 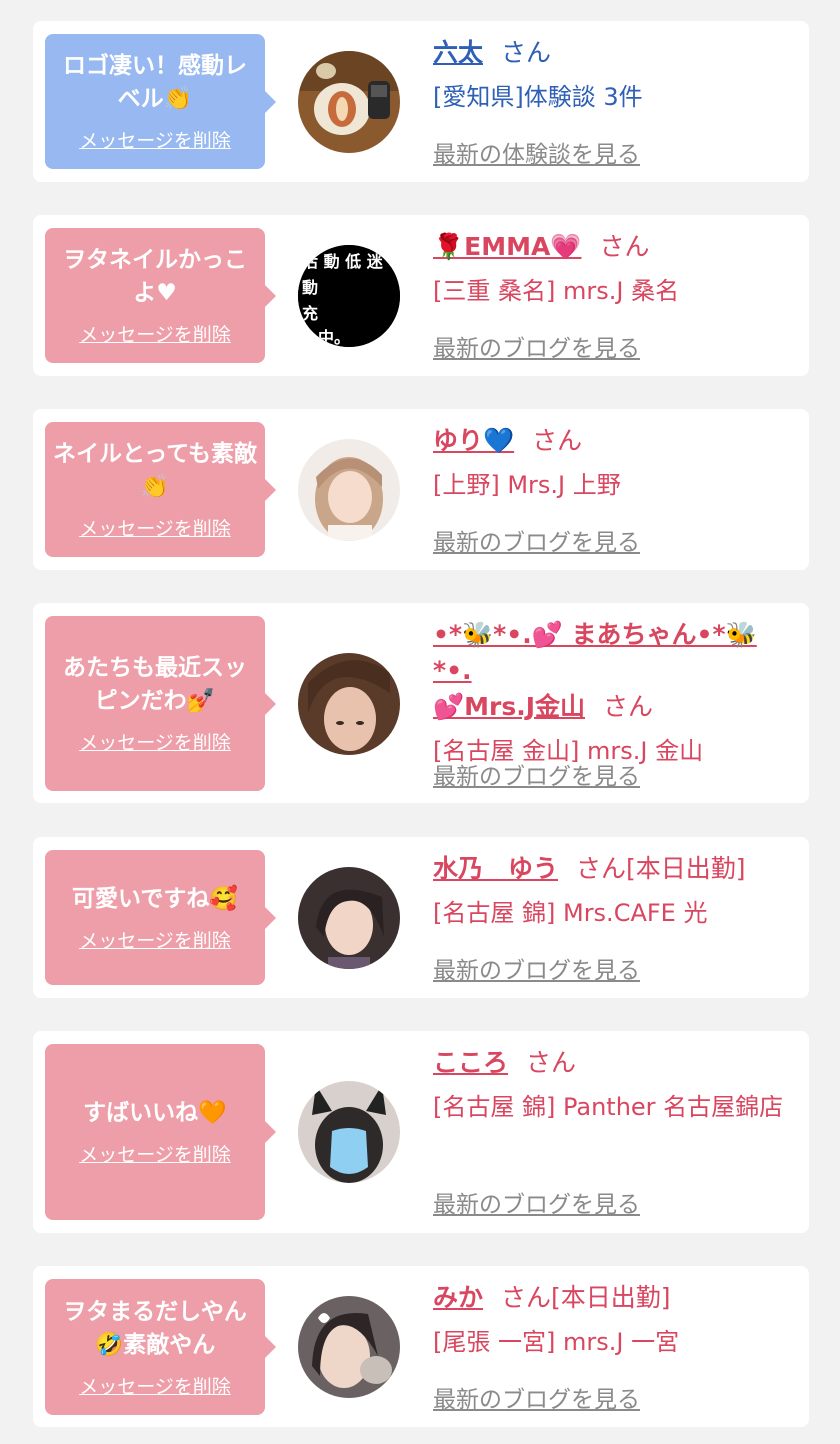 I want to click on name-line: ゆり💙 さん, so click(x=611, y=441).